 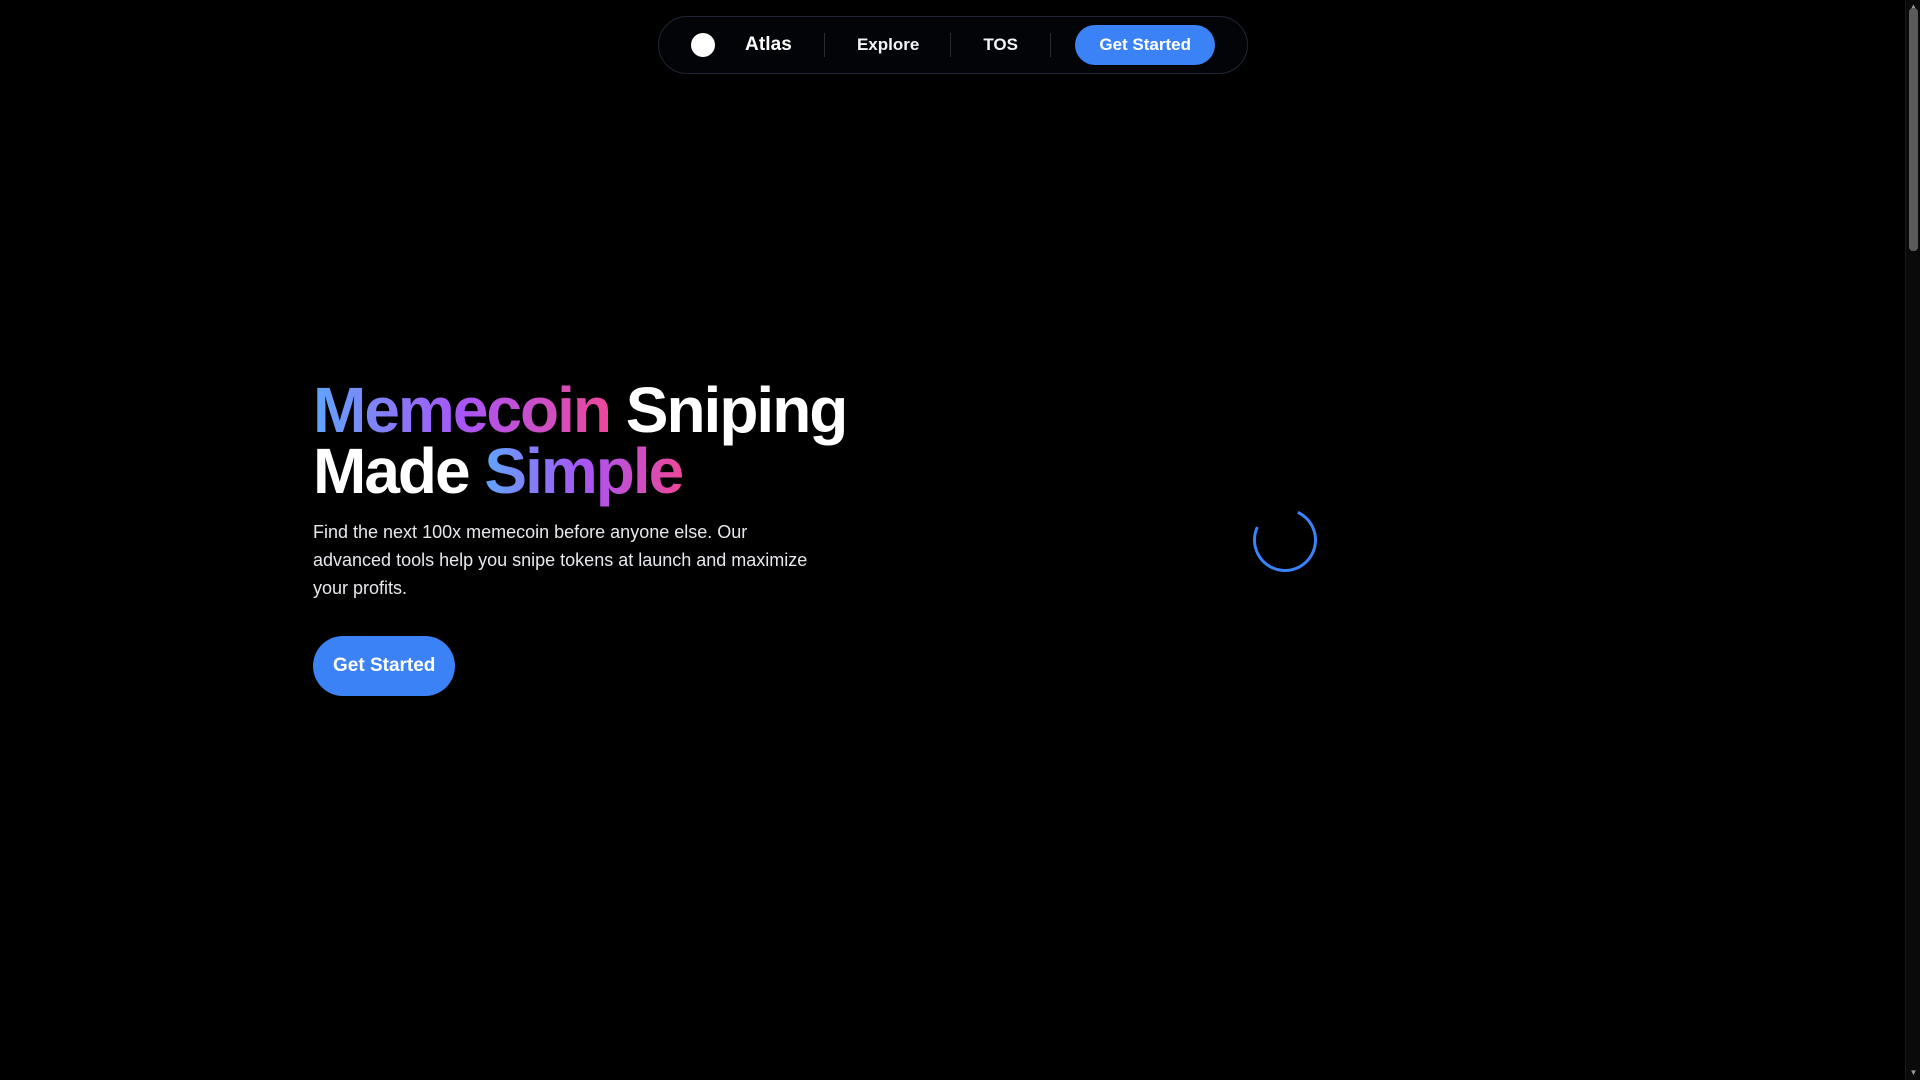 What do you see at coordinates (768, 45) in the screenshot?
I see `brand-name: Atlas` at bounding box center [768, 45].